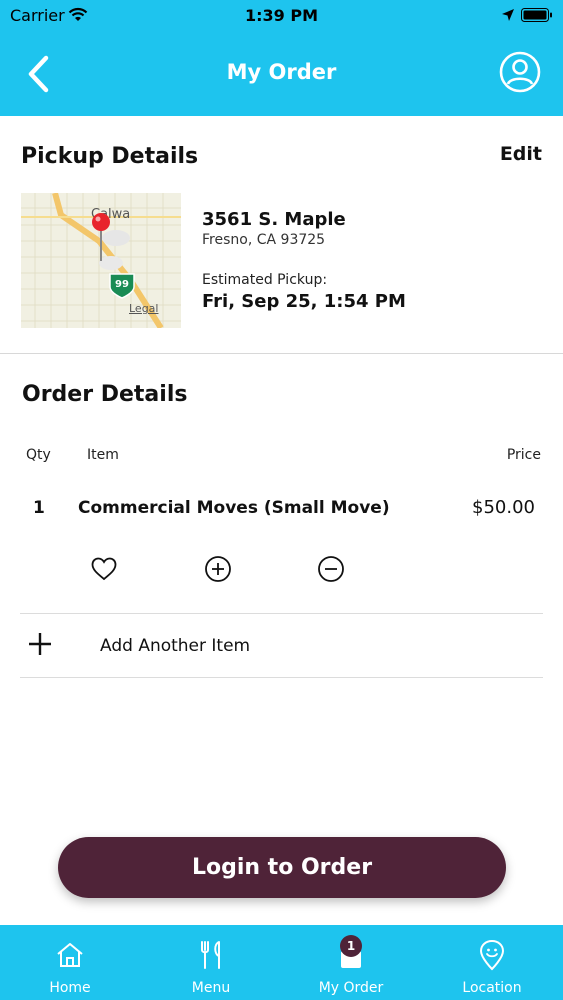 This screenshot has width=563, height=1000. I want to click on item-price: $50.00, so click(503, 507).